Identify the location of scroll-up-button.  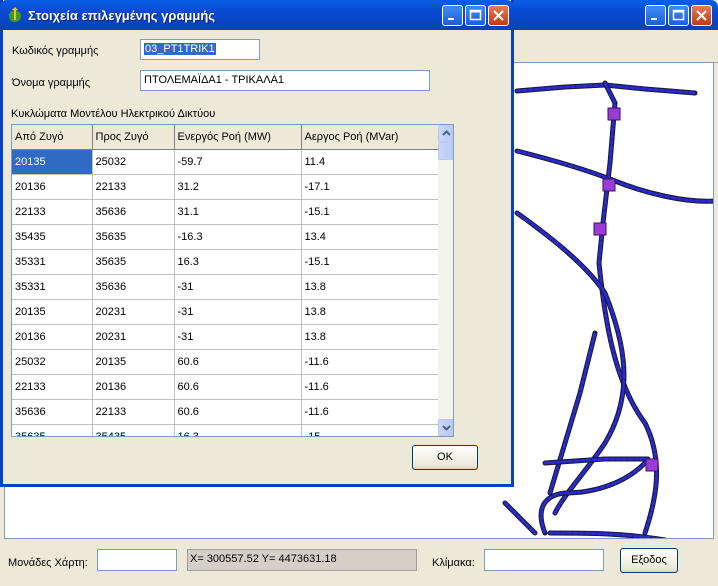
(445, 133).